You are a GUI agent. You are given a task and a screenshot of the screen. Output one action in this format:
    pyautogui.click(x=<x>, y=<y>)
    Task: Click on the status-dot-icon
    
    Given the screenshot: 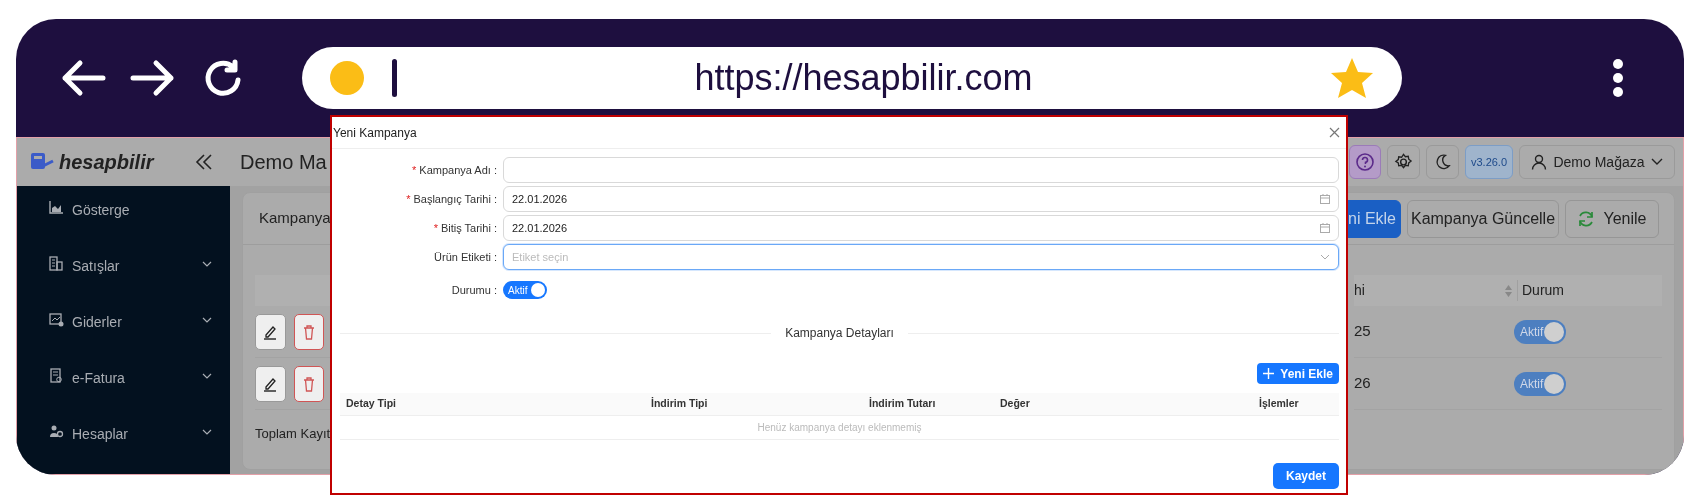 What is the action you would take?
    pyautogui.click(x=347, y=78)
    